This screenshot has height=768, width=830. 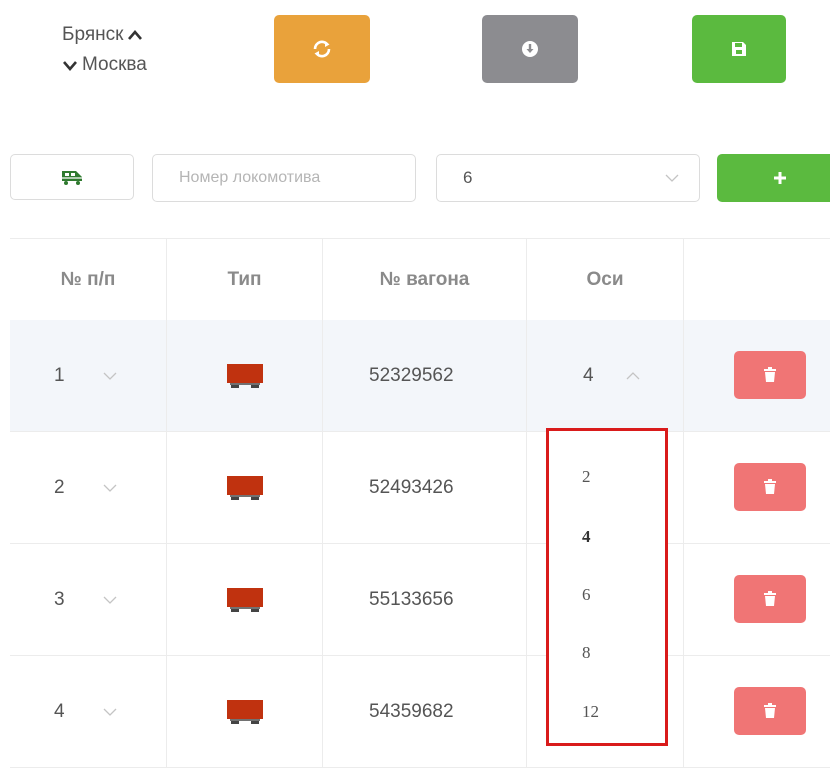 I want to click on save-button, so click(x=739, y=49).